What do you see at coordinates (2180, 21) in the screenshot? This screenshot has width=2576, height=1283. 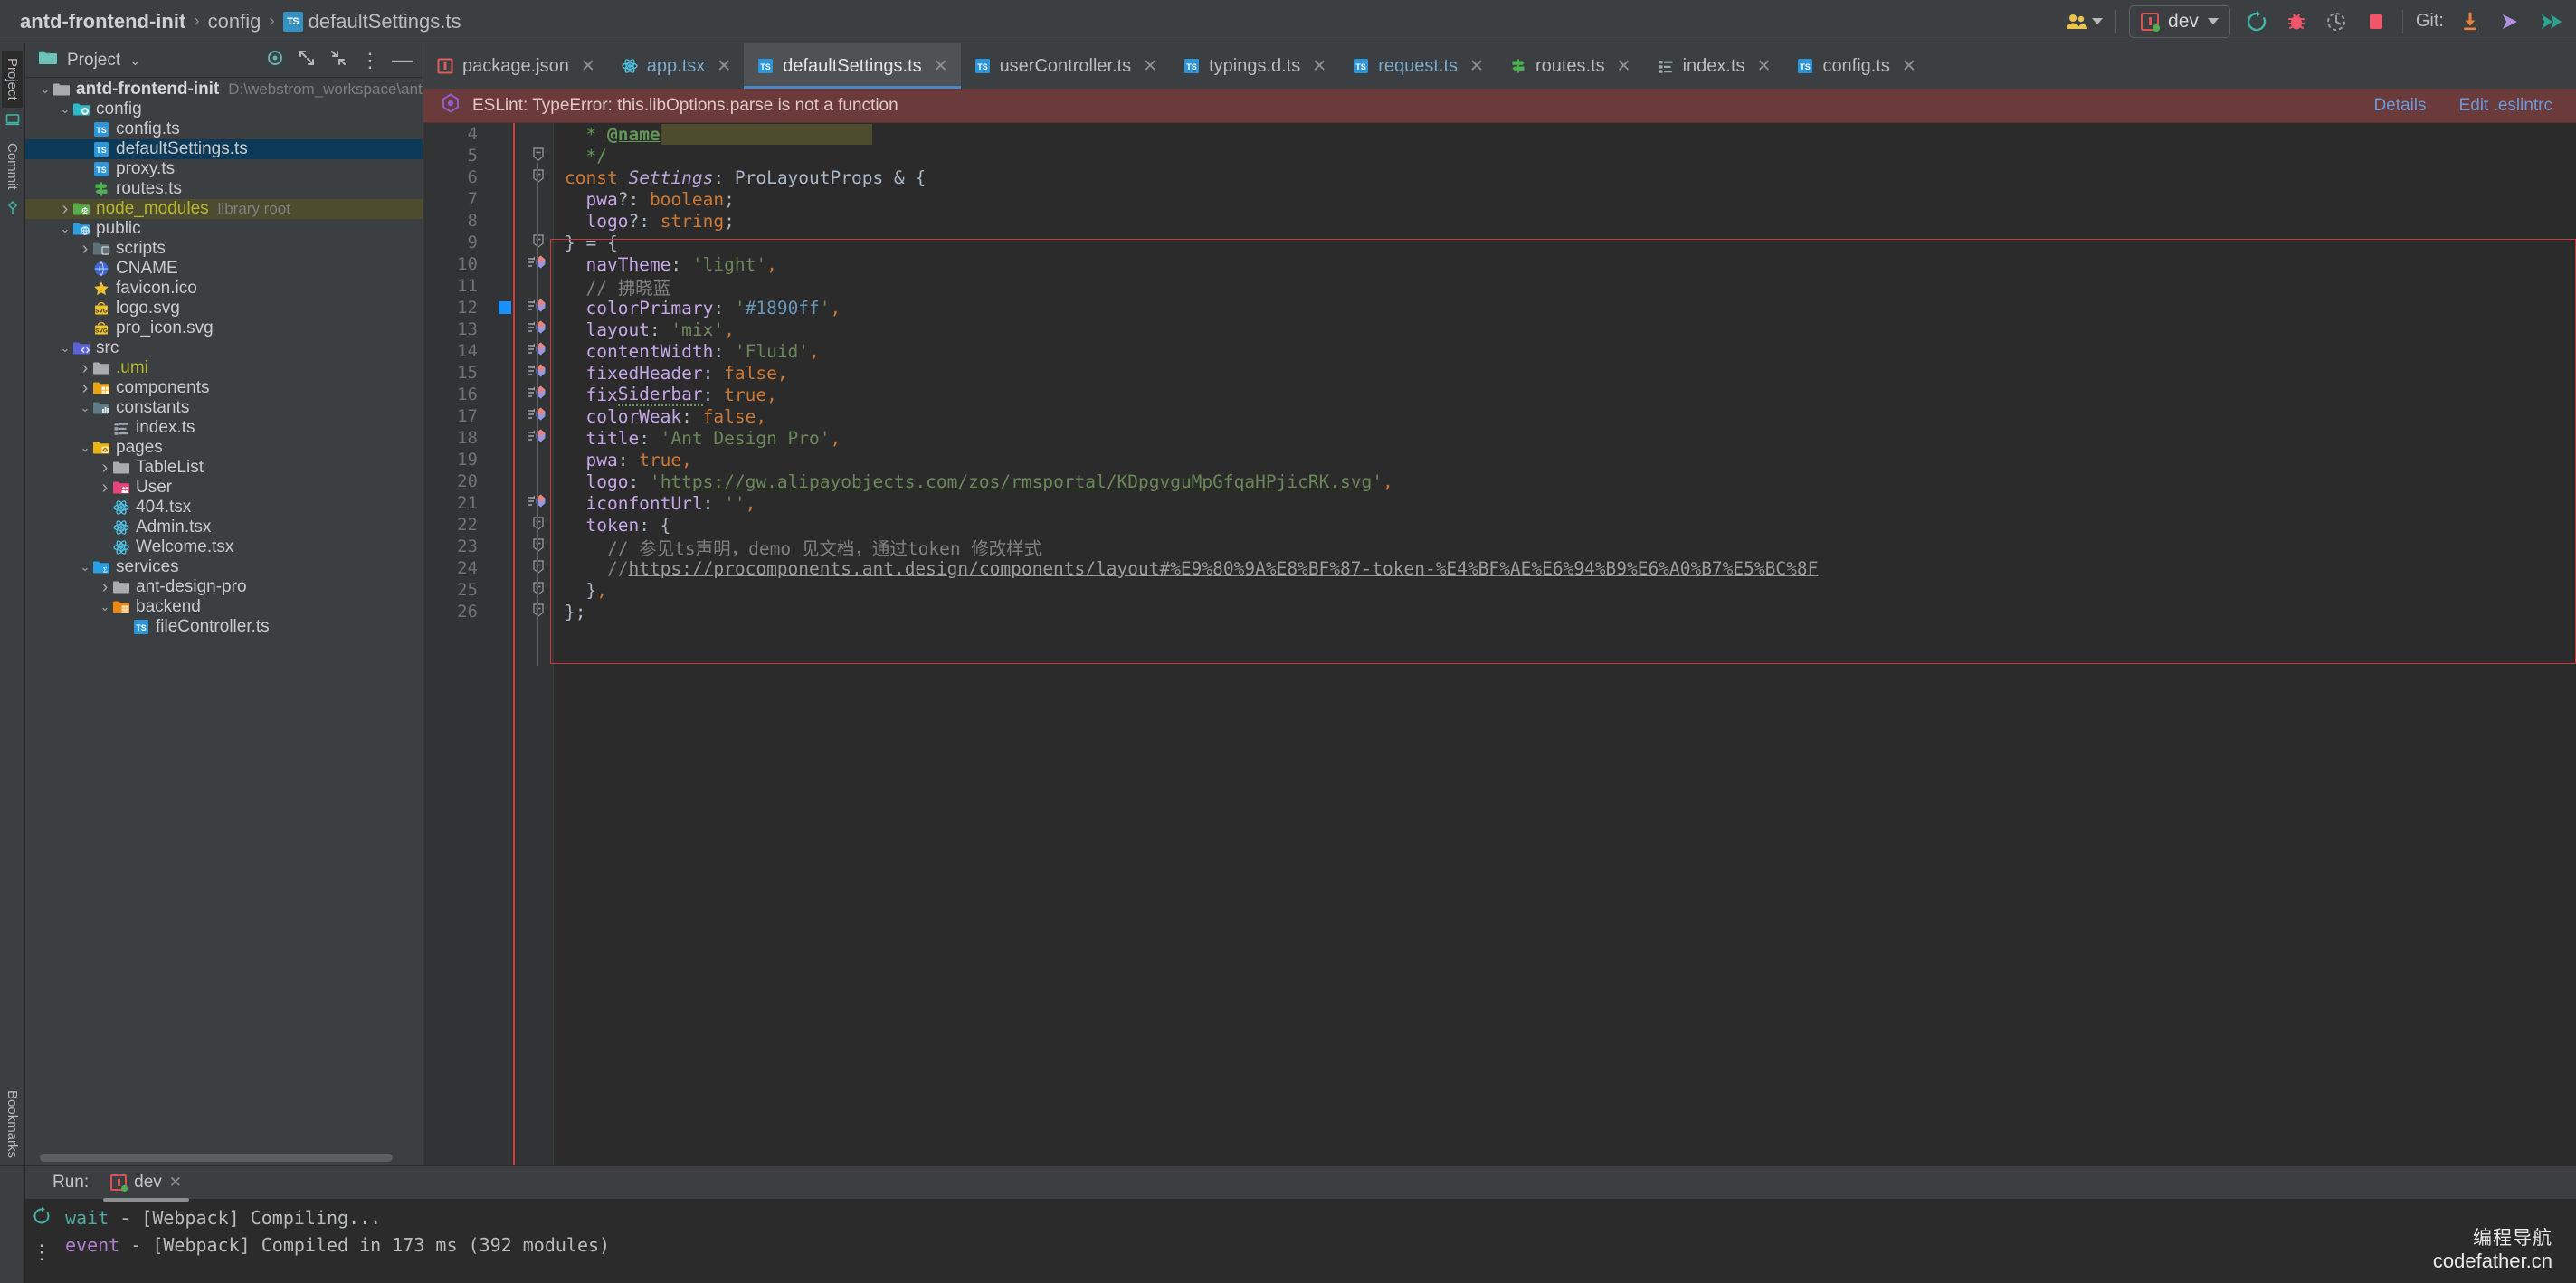 I see `run-configuration-selector: dev` at bounding box center [2180, 21].